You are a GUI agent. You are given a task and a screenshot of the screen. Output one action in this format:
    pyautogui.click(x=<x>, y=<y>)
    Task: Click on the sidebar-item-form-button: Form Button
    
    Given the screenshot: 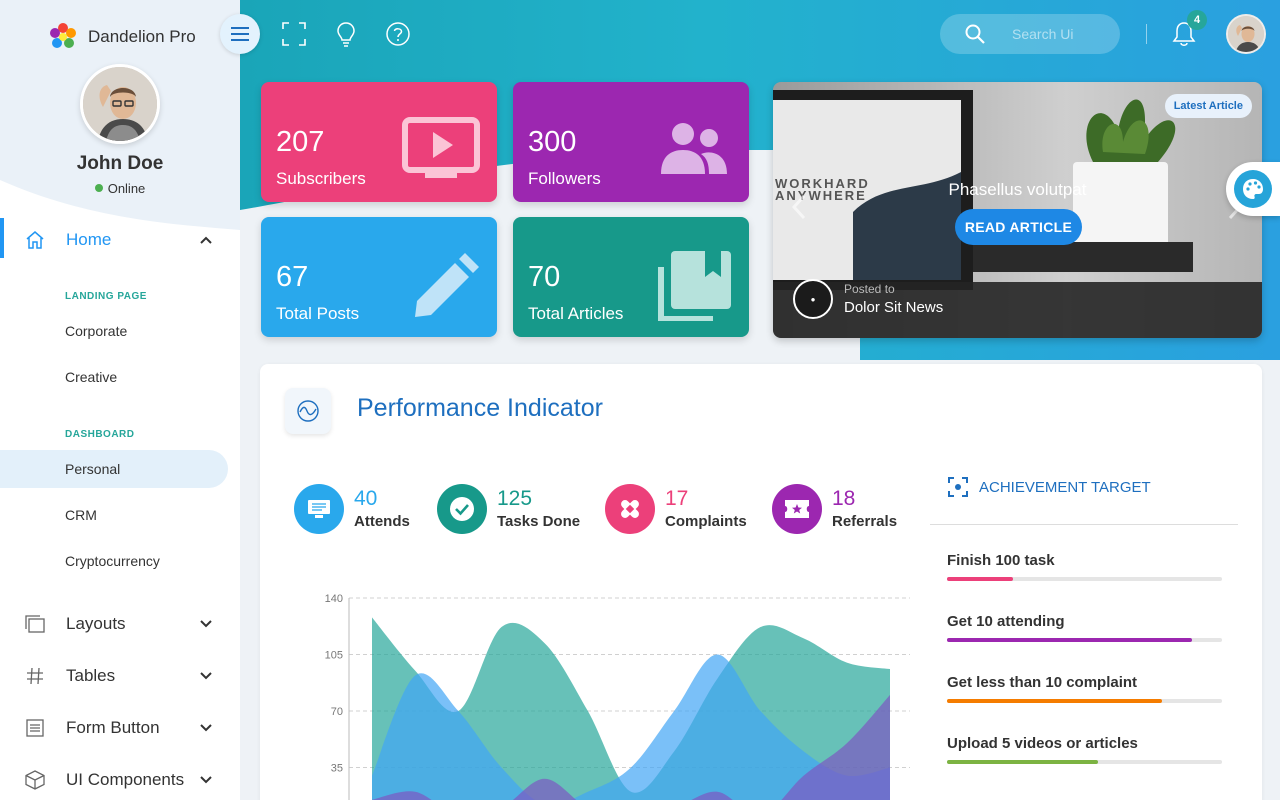 What is the action you would take?
    pyautogui.click(x=120, y=728)
    